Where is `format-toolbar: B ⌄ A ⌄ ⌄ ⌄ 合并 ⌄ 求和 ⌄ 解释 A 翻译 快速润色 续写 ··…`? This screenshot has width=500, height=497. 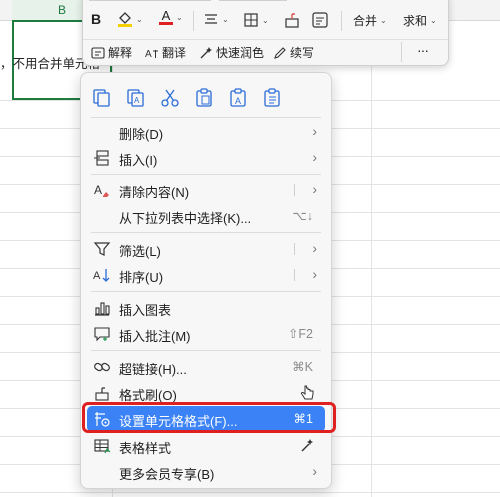 format-toolbar: B ⌄ A ⌄ ⌄ ⌄ 合并 ⌄ 求和 ⌄ 解释 A 翻译 快速润色 续写 ··… is located at coordinates (265, 33).